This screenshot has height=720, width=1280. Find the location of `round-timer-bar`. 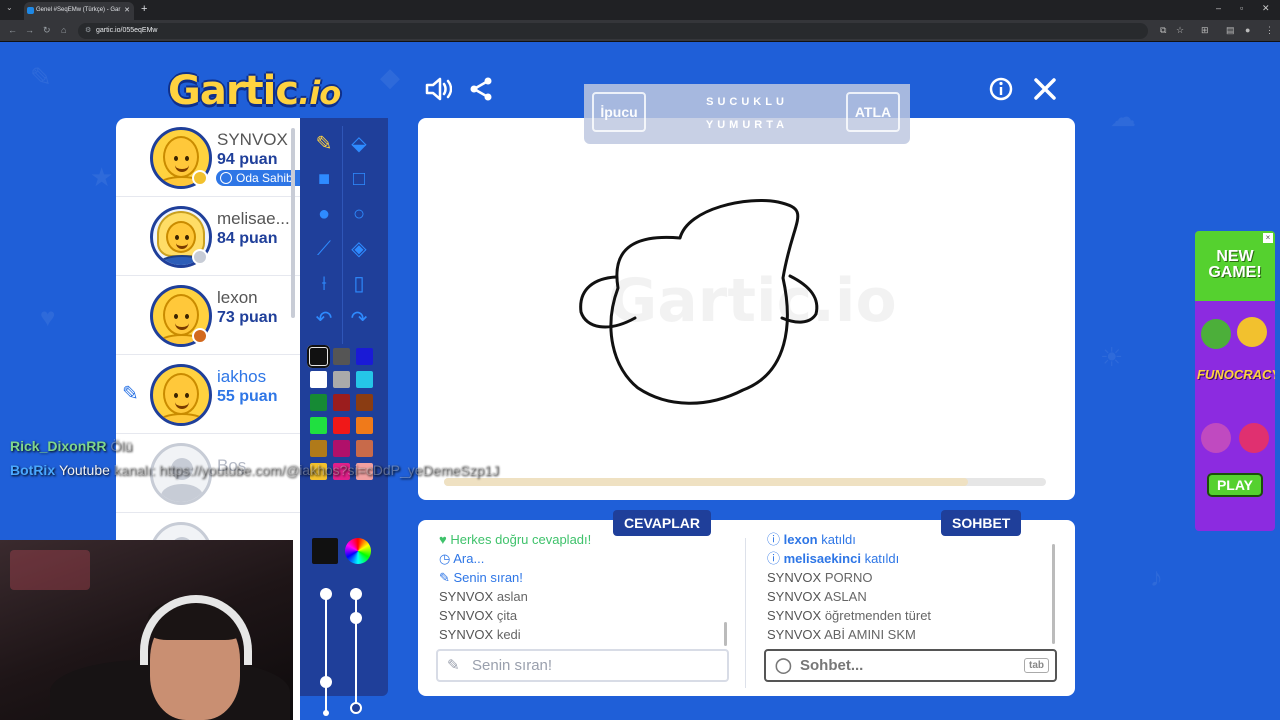

round-timer-bar is located at coordinates (745, 482).